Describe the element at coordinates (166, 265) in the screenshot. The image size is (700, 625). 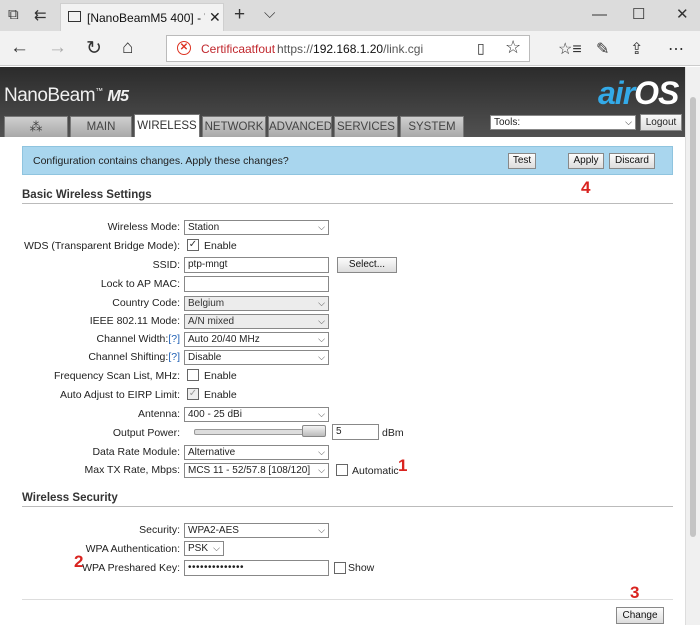
I see `ssid-label: SSID:` at that location.